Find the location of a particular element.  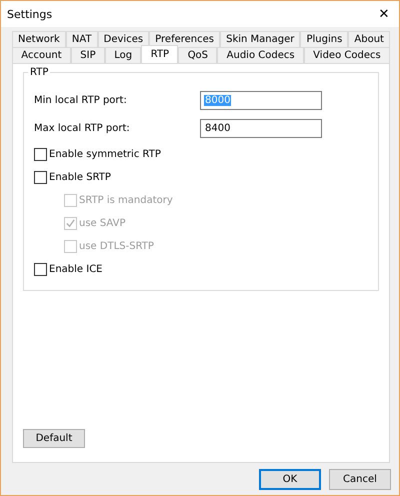

tab: RTP is located at coordinates (159, 54).